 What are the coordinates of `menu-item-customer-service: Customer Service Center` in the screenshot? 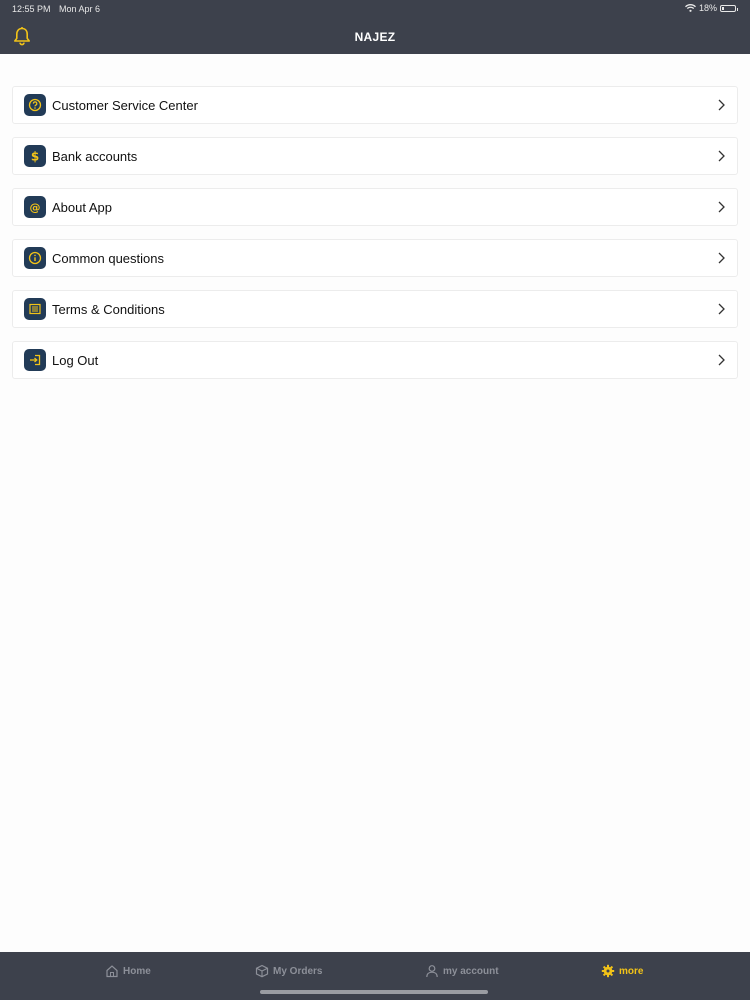 It's located at (375, 105).